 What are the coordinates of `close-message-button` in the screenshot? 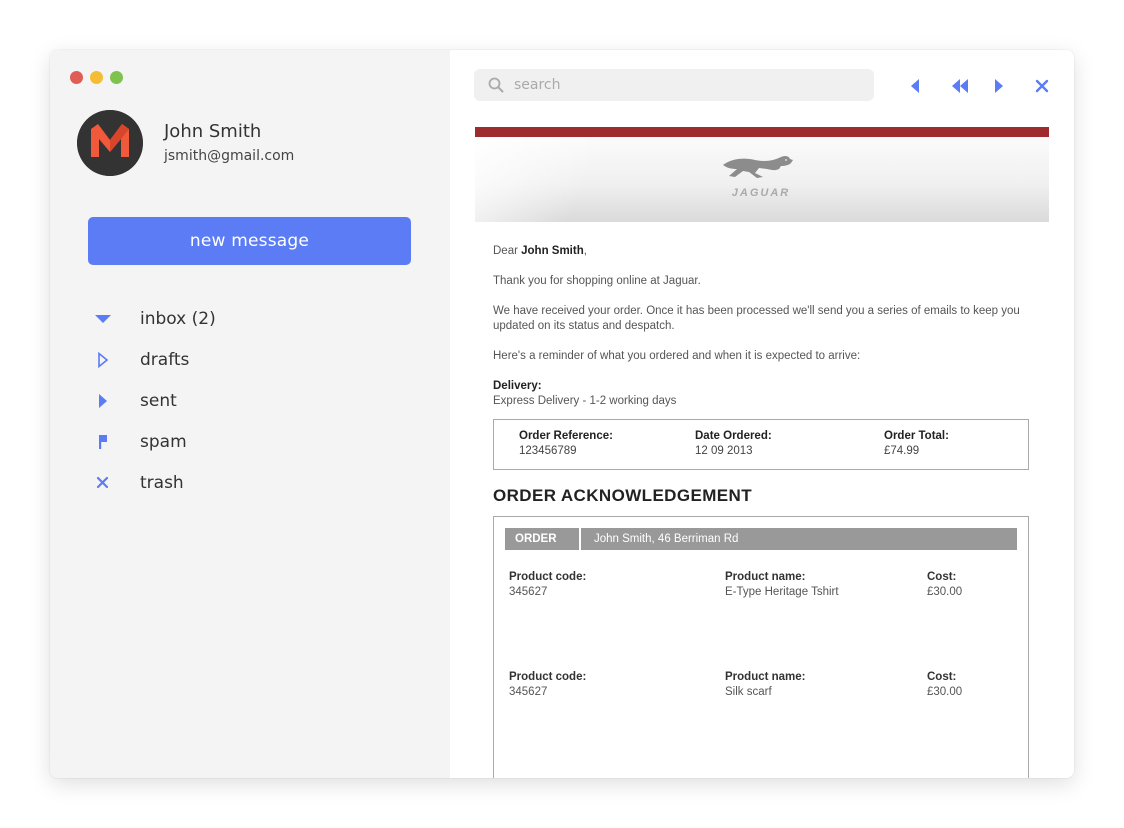 It's located at (1042, 86).